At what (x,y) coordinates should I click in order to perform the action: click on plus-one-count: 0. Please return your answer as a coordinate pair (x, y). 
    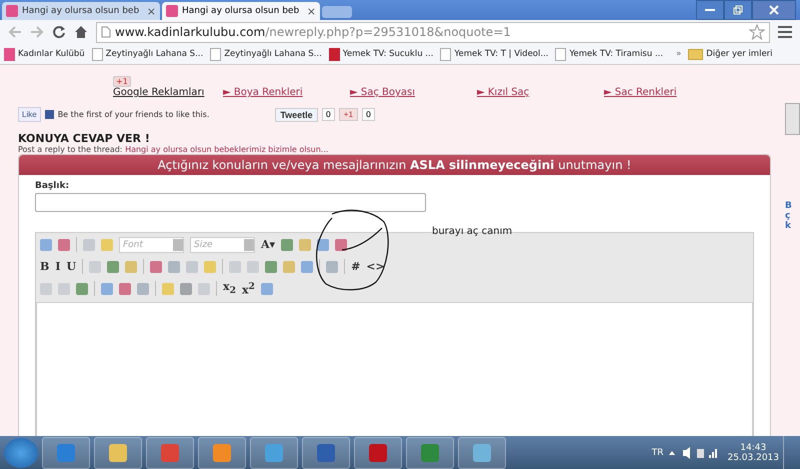
    Looking at the image, I should click on (368, 114).